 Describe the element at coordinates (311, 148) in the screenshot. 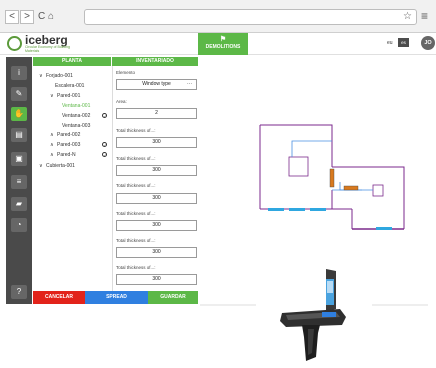

I see `plan-partition` at that location.